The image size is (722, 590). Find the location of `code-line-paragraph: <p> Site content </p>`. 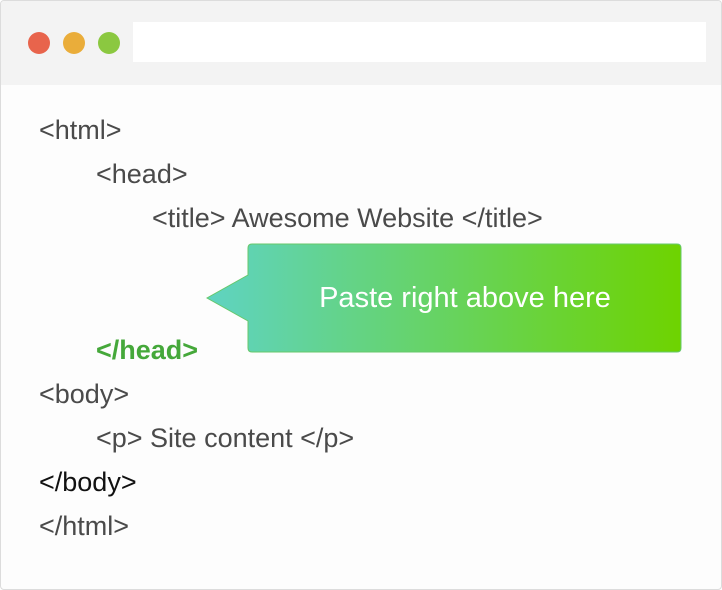

code-line-paragraph: <p> Site content </p> is located at coordinates (225, 438).